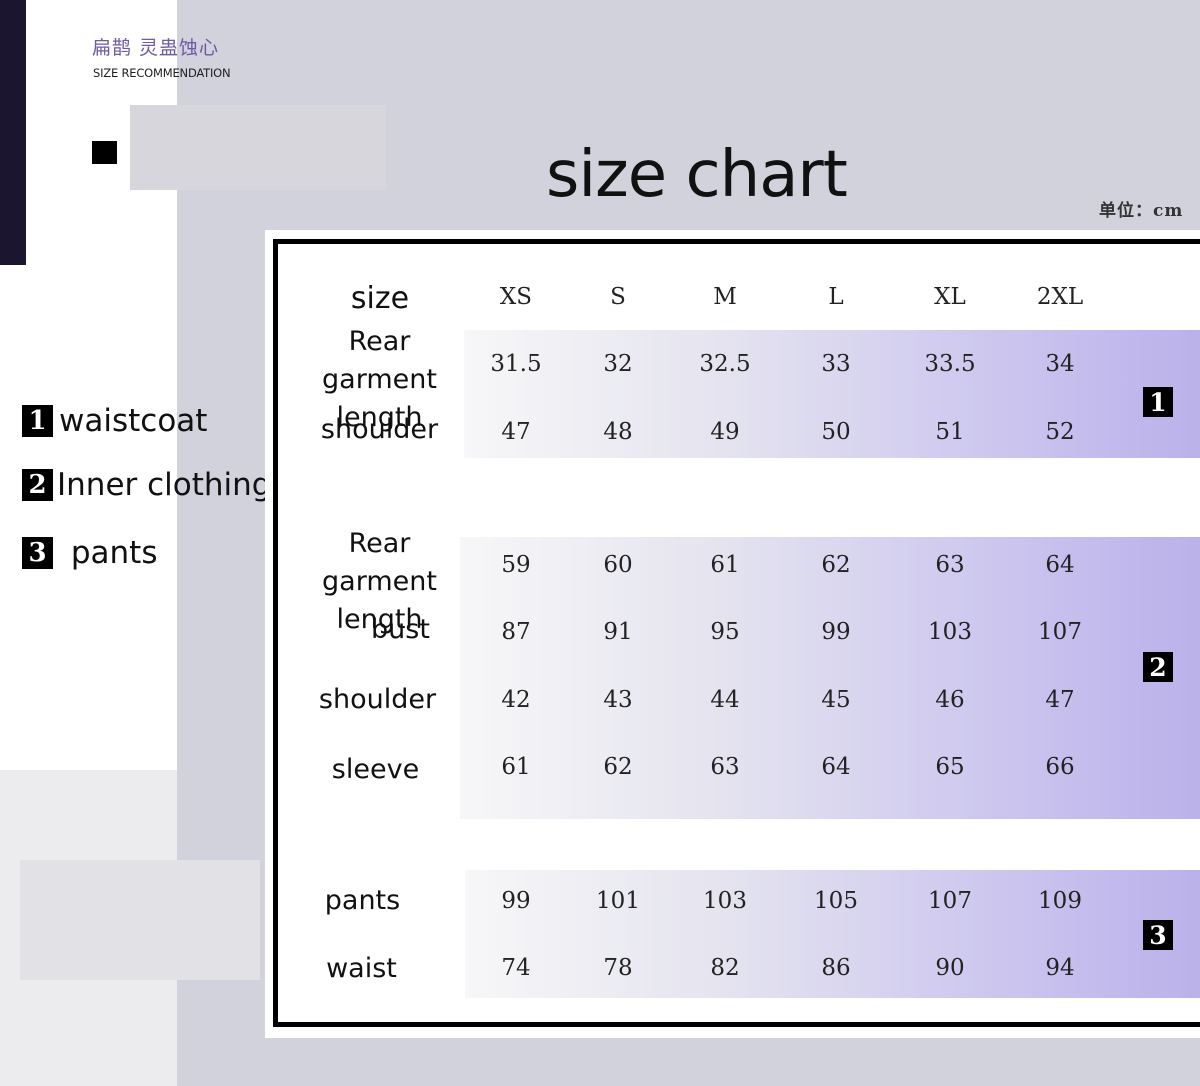  Describe the element at coordinates (950, 968) in the screenshot. I see `table-cell: 90` at that location.